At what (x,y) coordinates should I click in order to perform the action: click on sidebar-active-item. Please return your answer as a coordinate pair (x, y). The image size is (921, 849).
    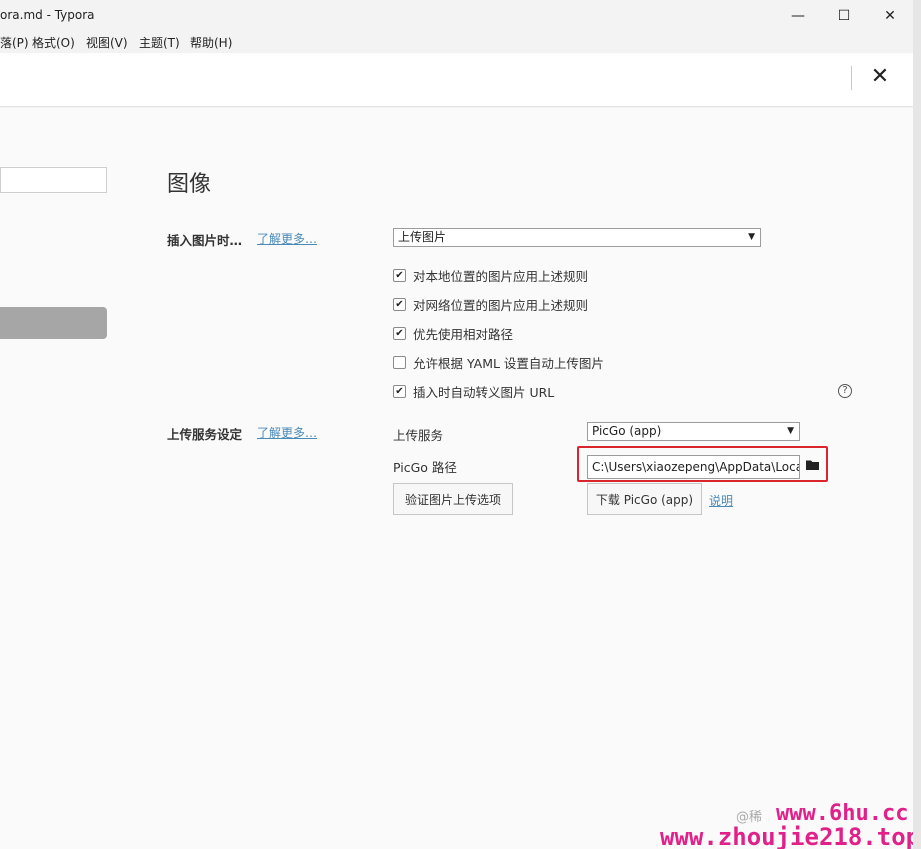
    Looking at the image, I should click on (53, 323).